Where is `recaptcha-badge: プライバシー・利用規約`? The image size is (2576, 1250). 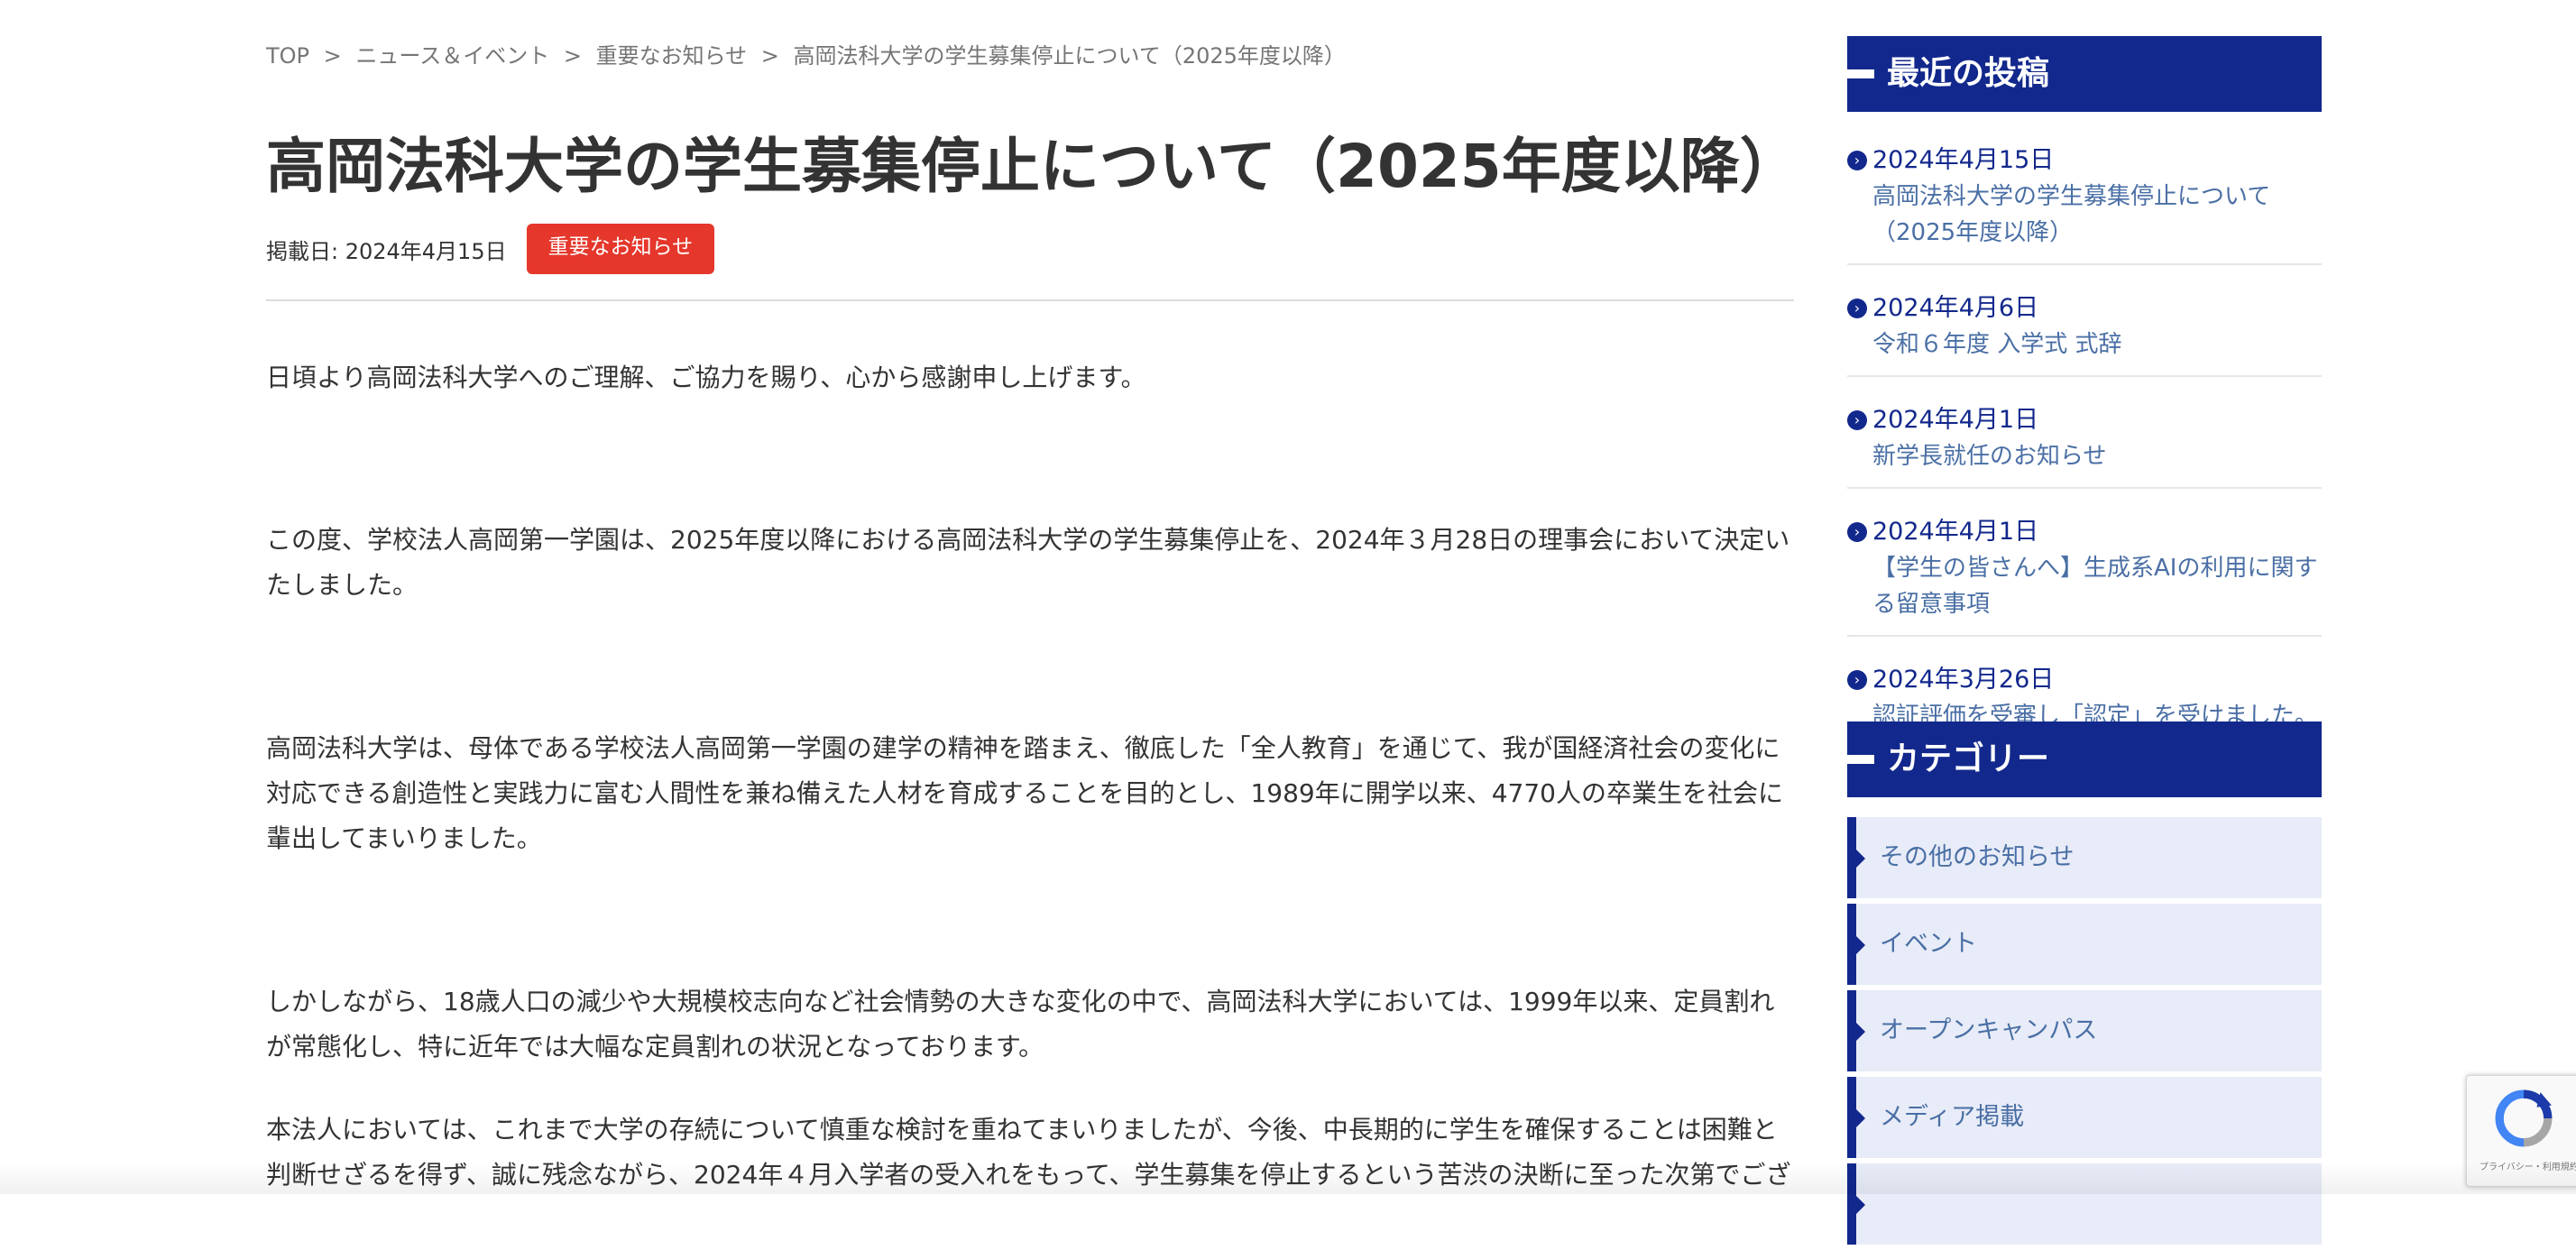 recaptcha-badge: プライバシー・利用規約 is located at coordinates (2521, 1131).